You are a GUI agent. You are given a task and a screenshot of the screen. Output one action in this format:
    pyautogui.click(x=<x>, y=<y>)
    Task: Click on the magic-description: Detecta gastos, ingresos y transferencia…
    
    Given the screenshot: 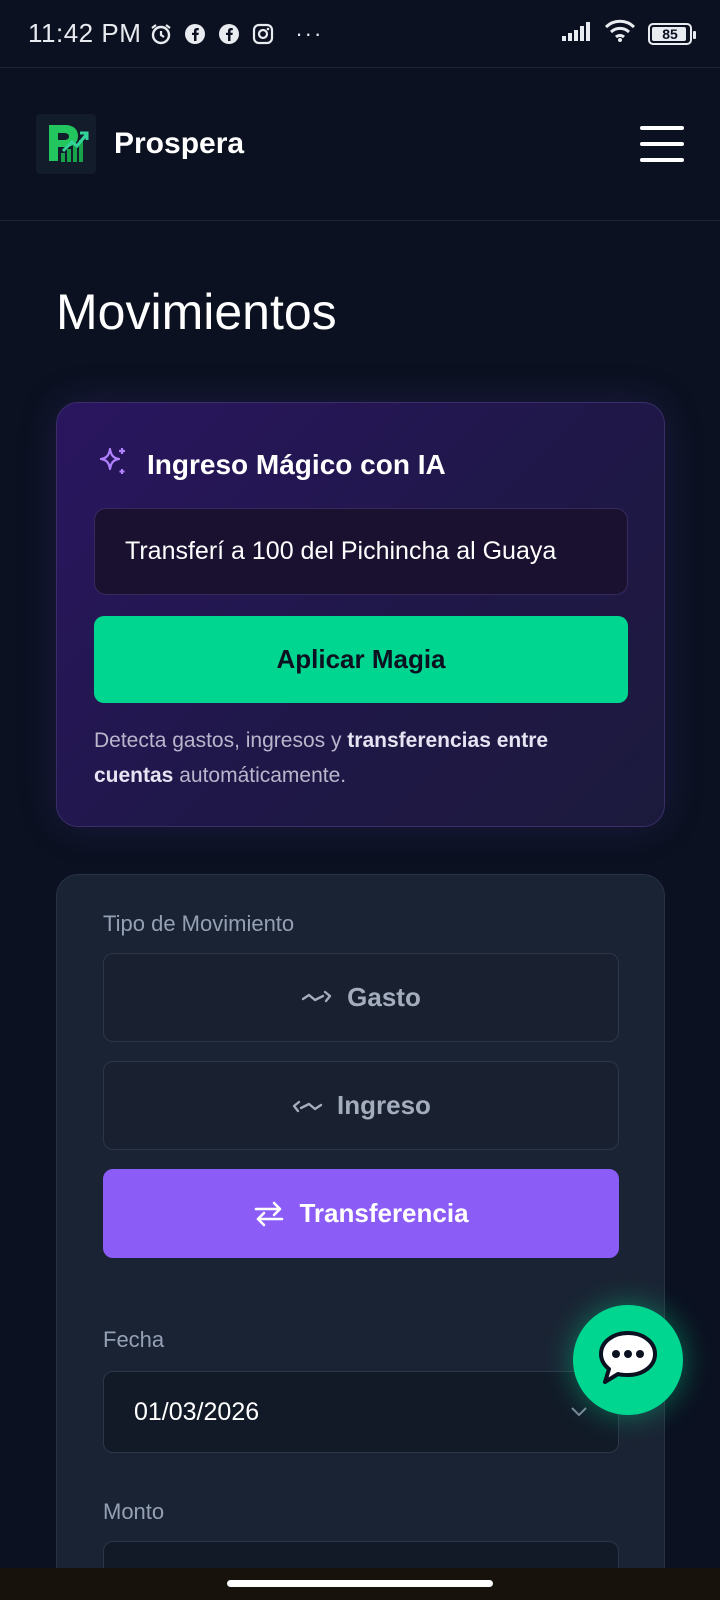 What is the action you would take?
    pyautogui.click(x=361, y=758)
    